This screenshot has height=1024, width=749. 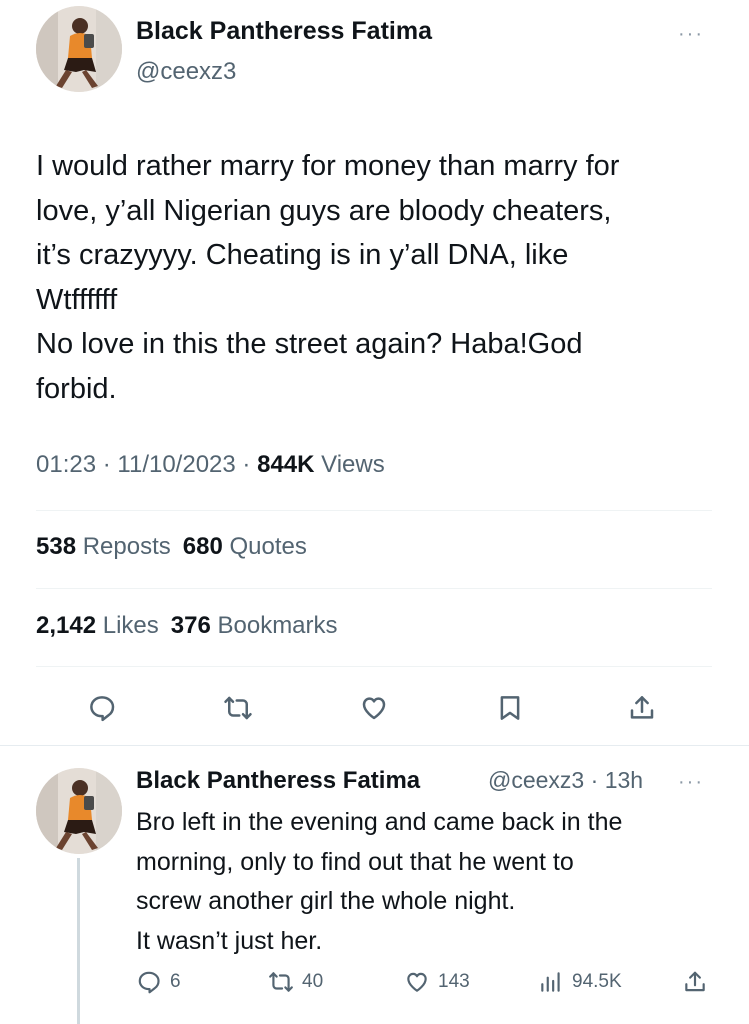 What do you see at coordinates (289, 464) in the screenshot?
I see `views-count: 844K` at bounding box center [289, 464].